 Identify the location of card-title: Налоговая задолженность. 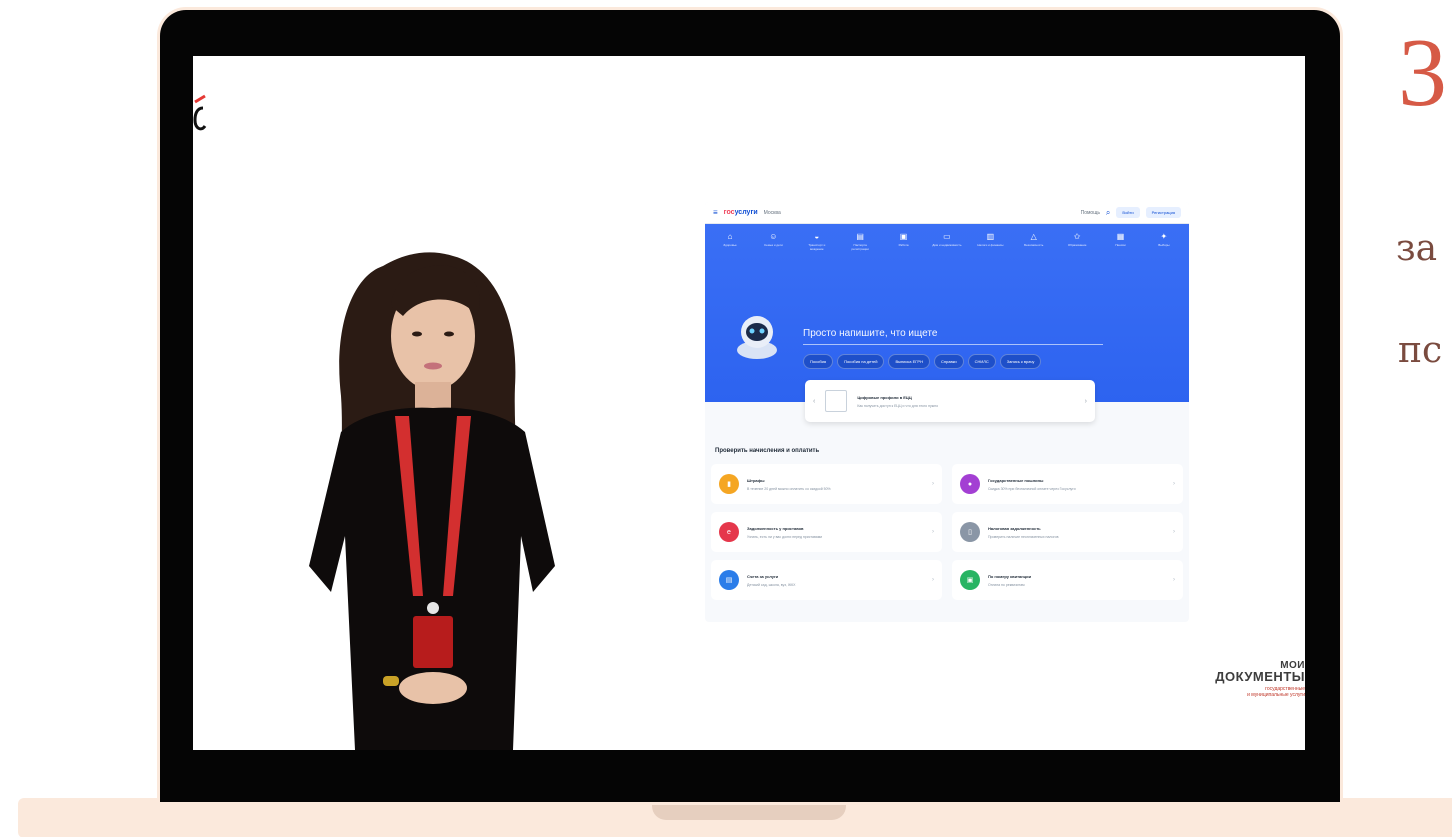
(1014, 528).